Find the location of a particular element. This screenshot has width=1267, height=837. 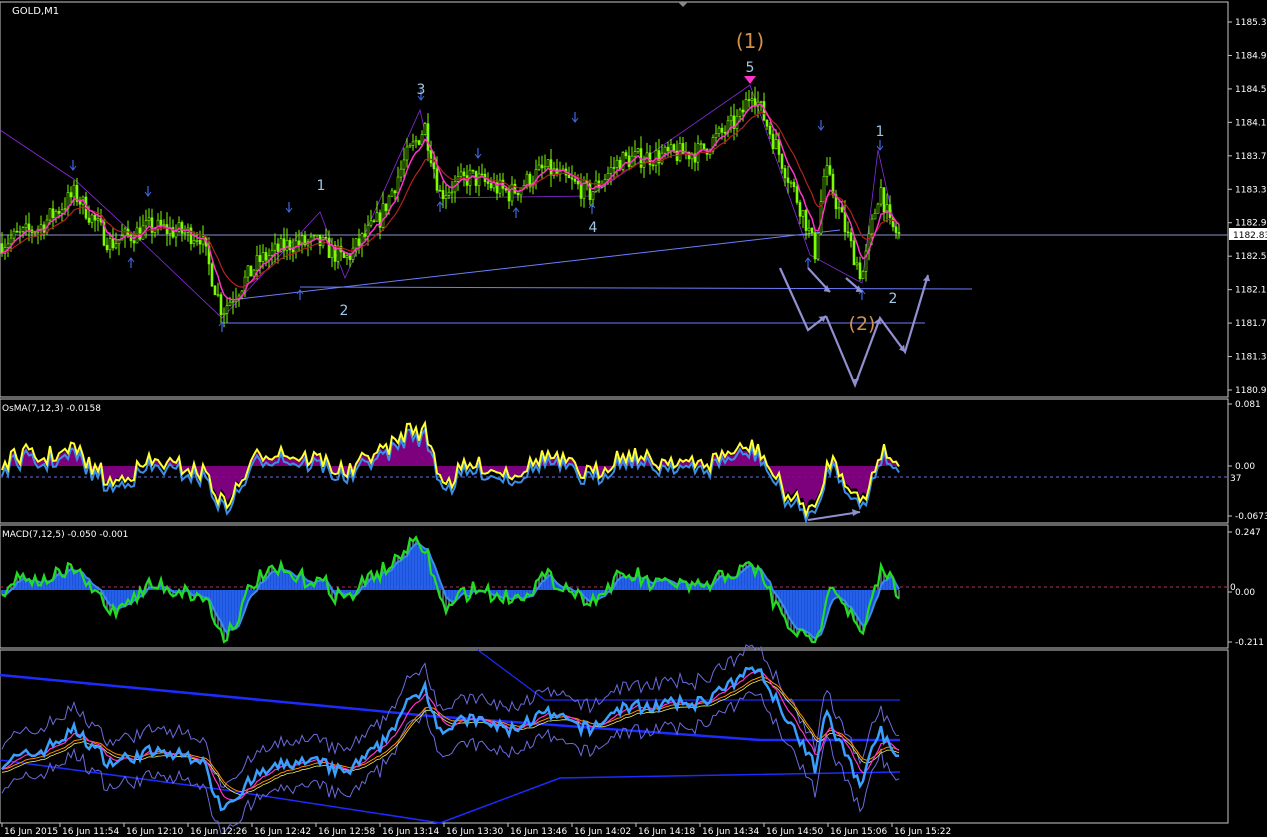

symbol-label: GOLD,M1 is located at coordinates (35, 11).